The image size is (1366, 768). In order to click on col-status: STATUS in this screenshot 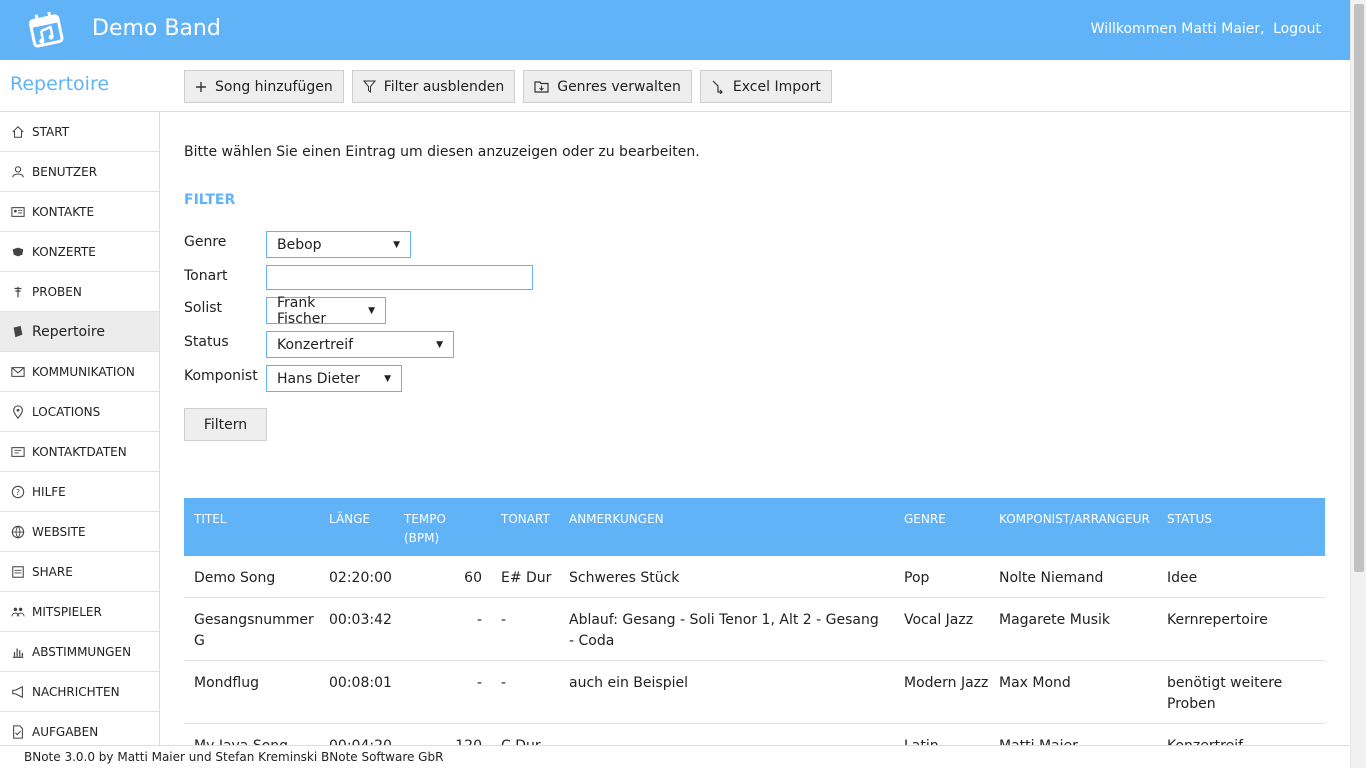, I will do `click(1189, 519)`.